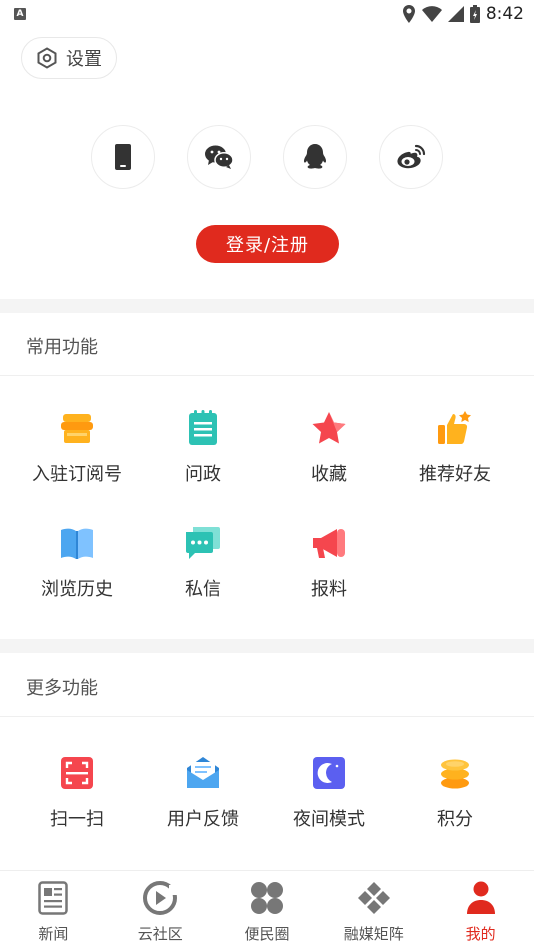 The height and width of the screenshot is (950, 534). What do you see at coordinates (203, 819) in the screenshot?
I see `grid-item-label: 用户反馈` at bounding box center [203, 819].